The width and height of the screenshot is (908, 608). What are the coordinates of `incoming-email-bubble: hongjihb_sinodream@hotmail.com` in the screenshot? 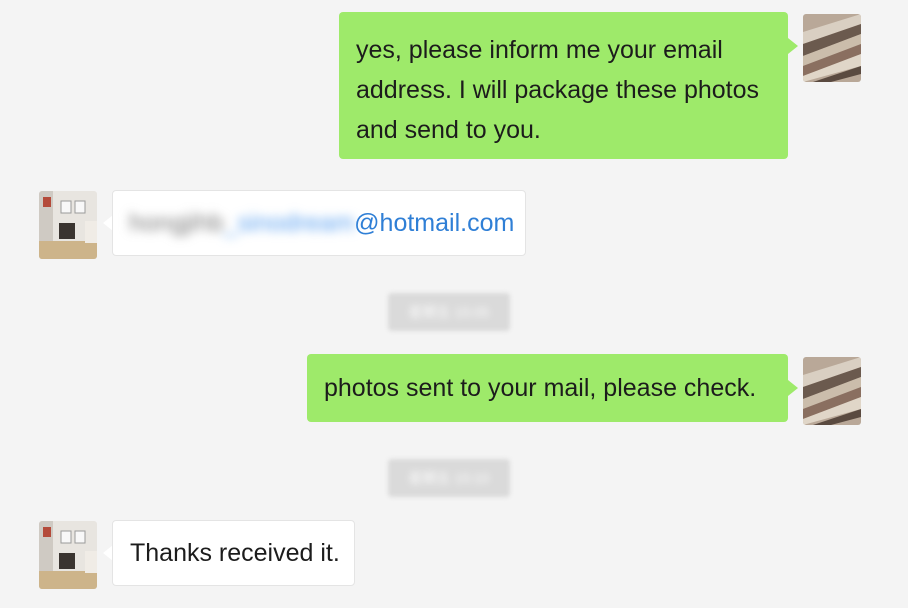 It's located at (319, 223).